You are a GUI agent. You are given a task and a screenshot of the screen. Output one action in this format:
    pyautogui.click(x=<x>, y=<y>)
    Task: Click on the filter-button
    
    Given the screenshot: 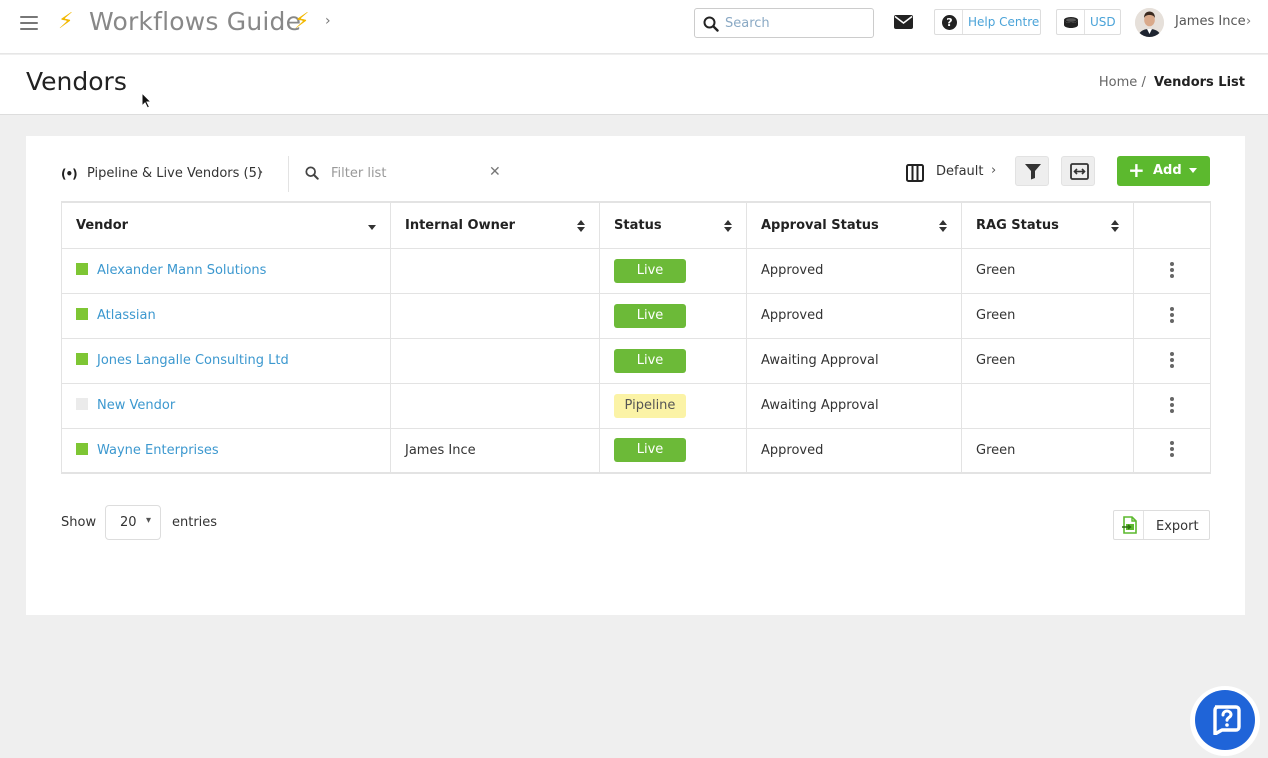 What is the action you would take?
    pyautogui.click(x=1032, y=171)
    